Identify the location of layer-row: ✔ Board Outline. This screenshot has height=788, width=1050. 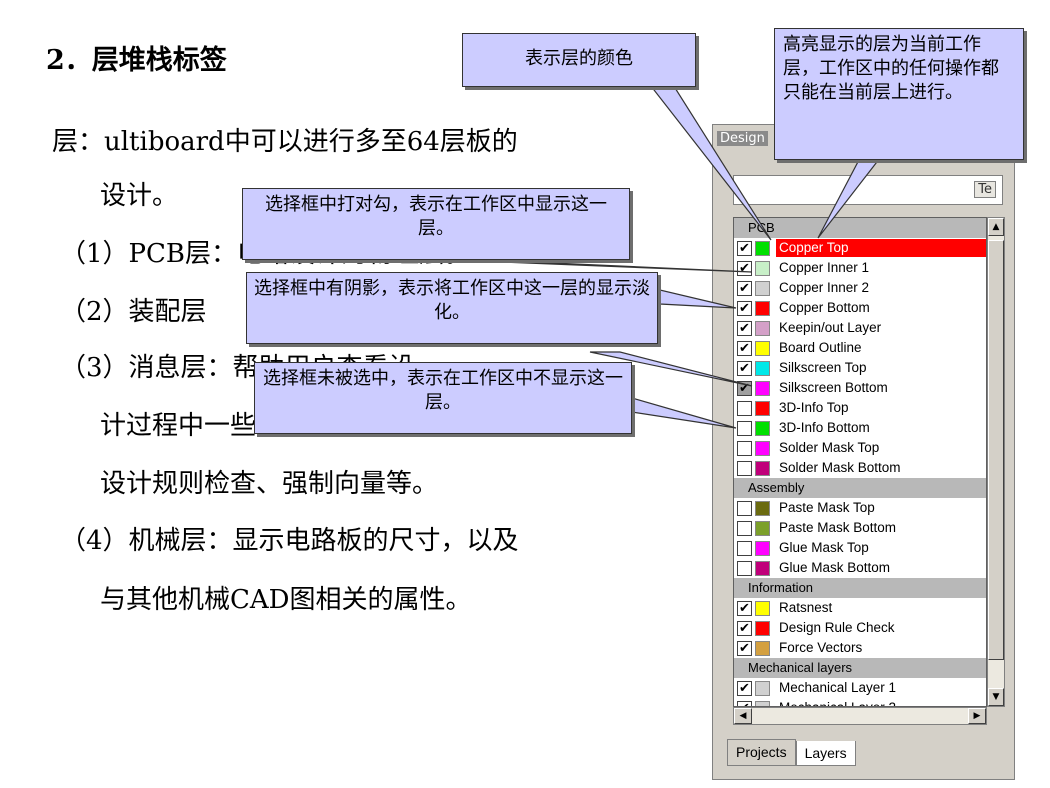
(860, 348).